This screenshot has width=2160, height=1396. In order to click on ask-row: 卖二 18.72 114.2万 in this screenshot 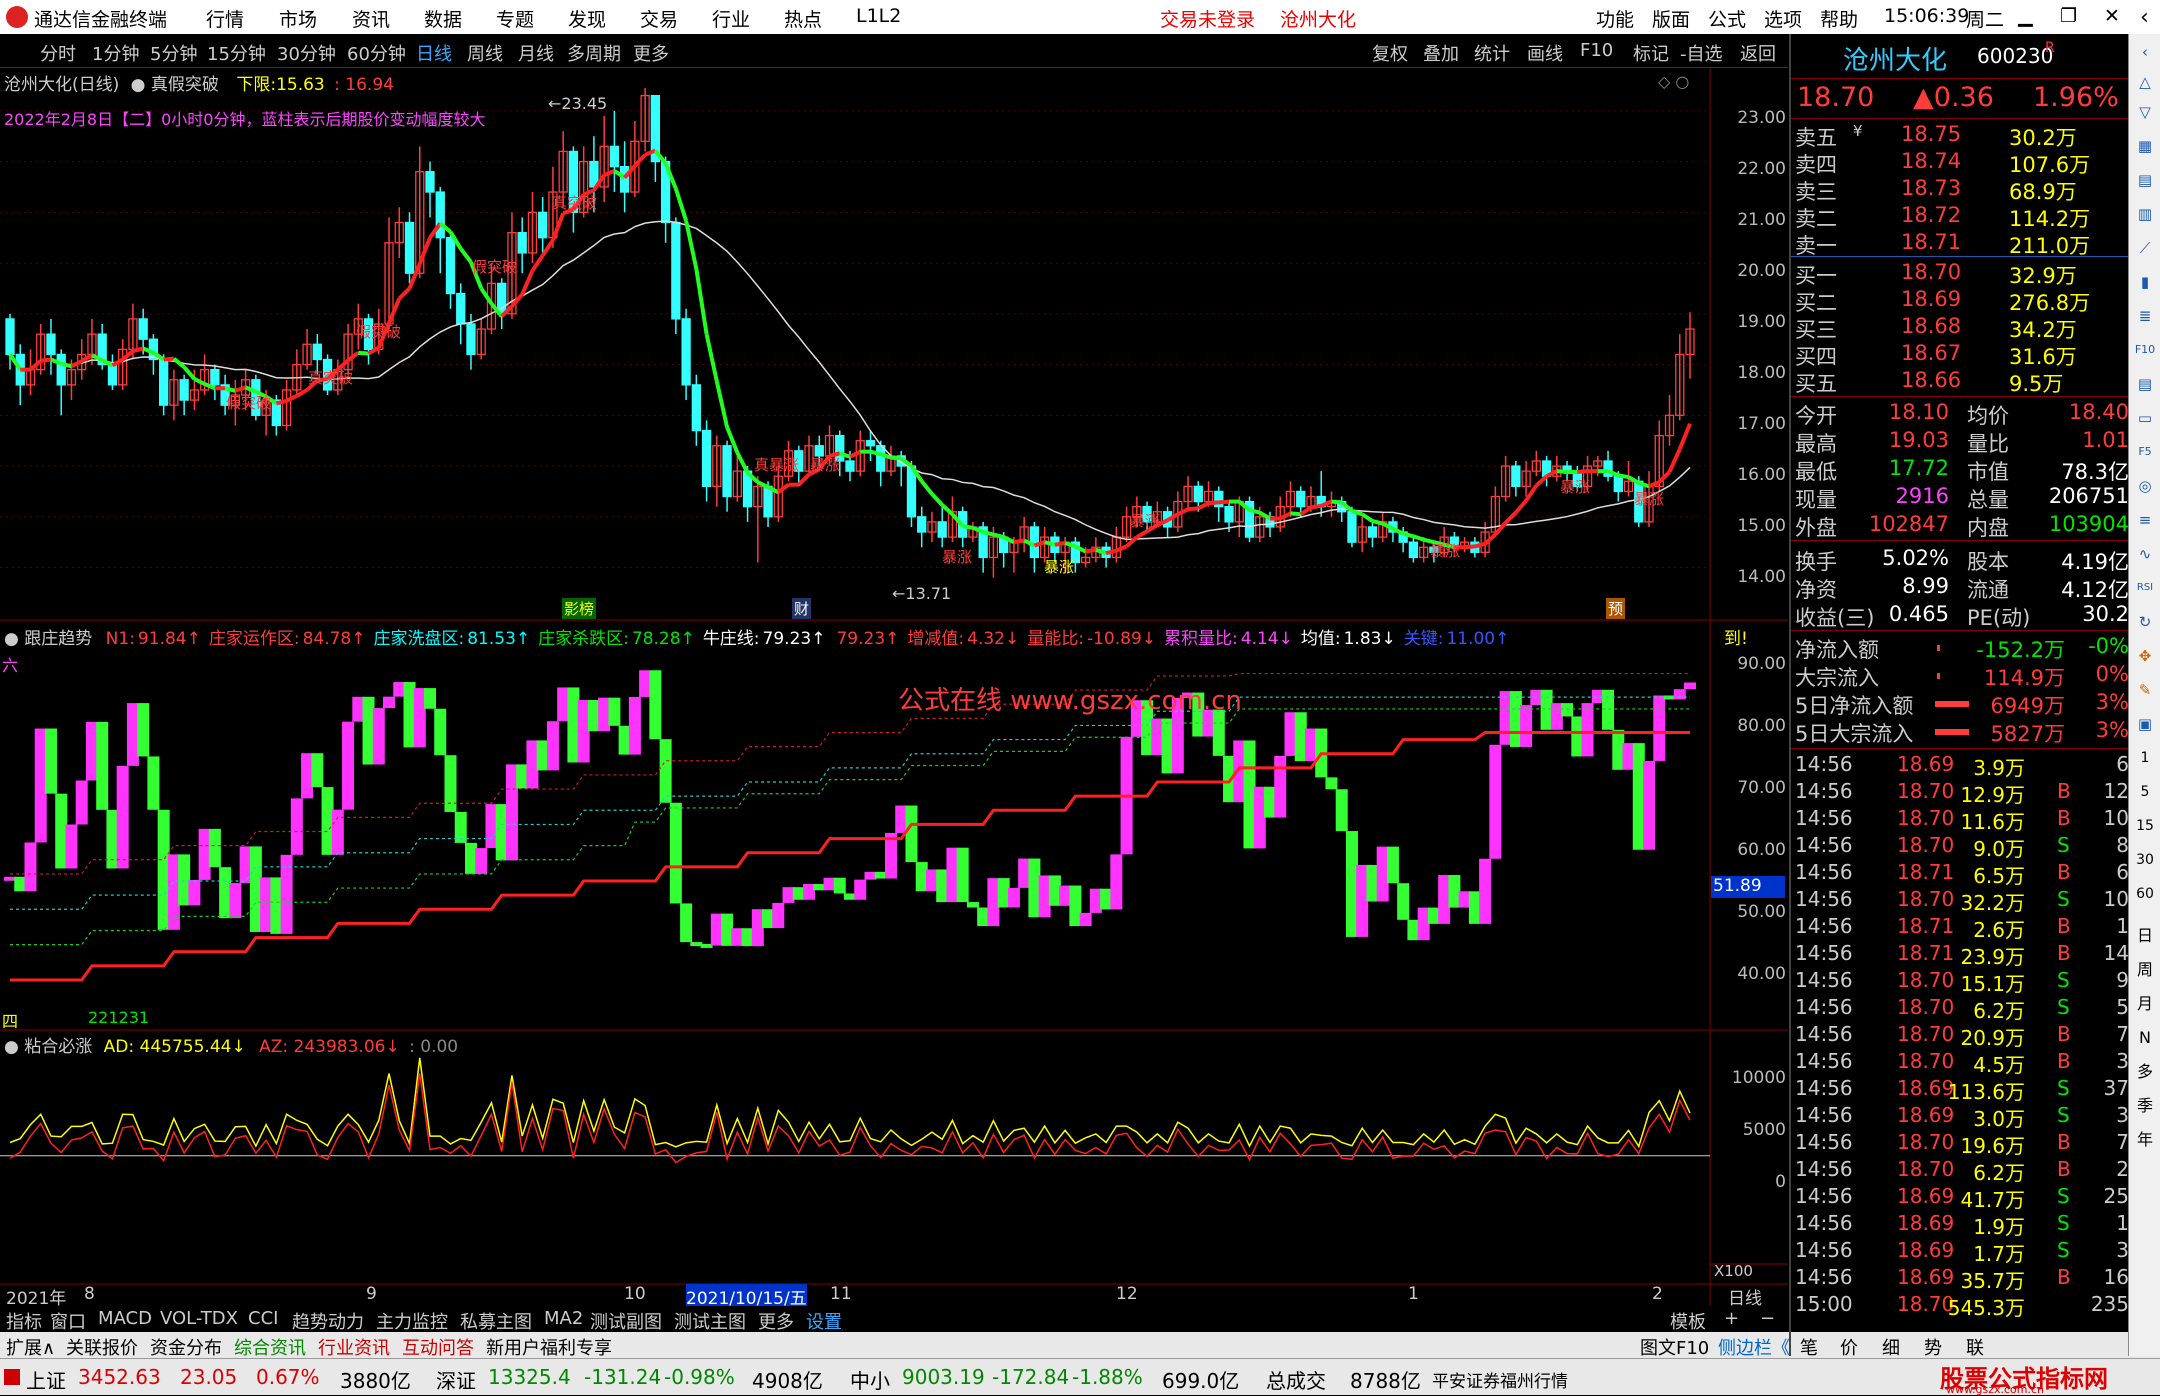, I will do `click(1962, 217)`.